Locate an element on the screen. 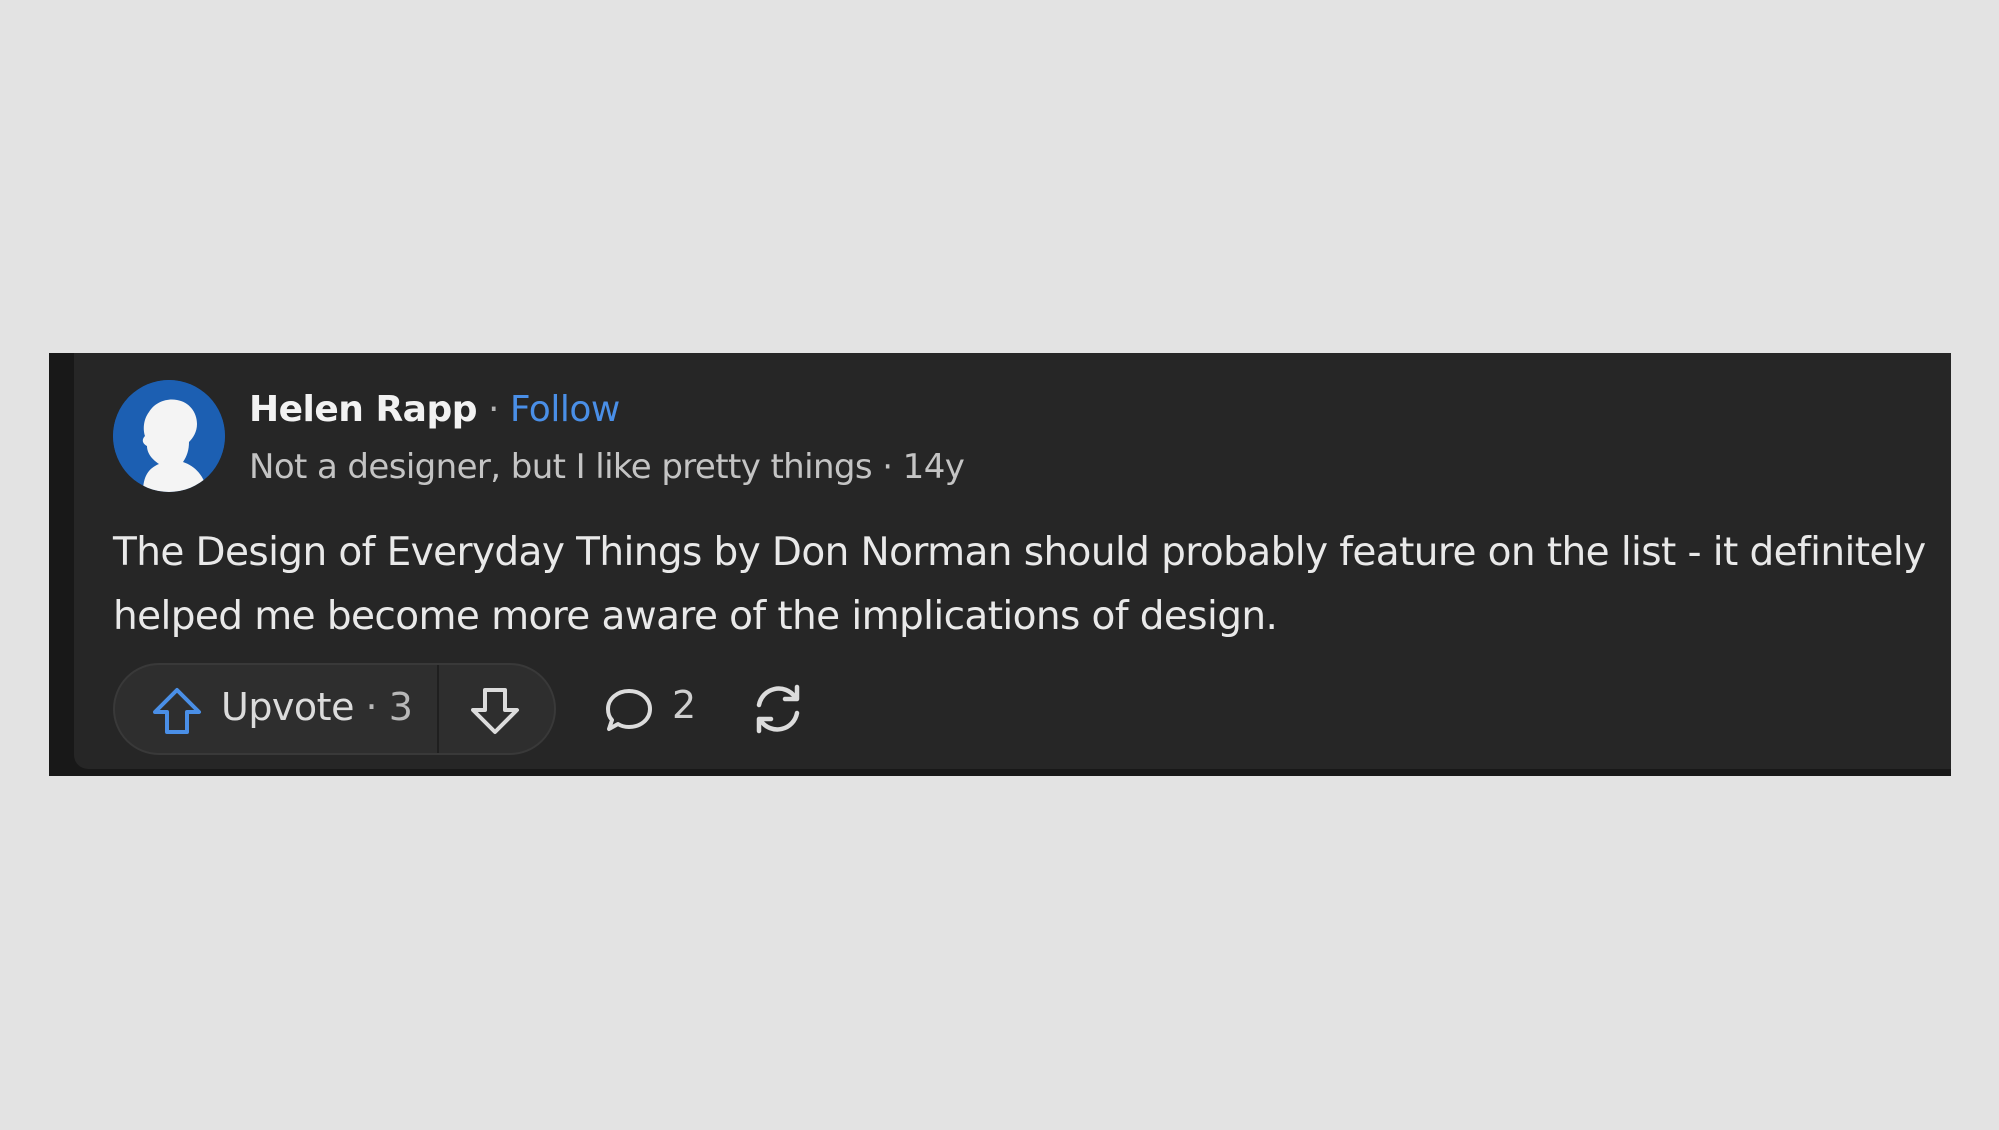 This screenshot has height=1130, width=1999. arrow-down-icon is located at coordinates (495, 711).